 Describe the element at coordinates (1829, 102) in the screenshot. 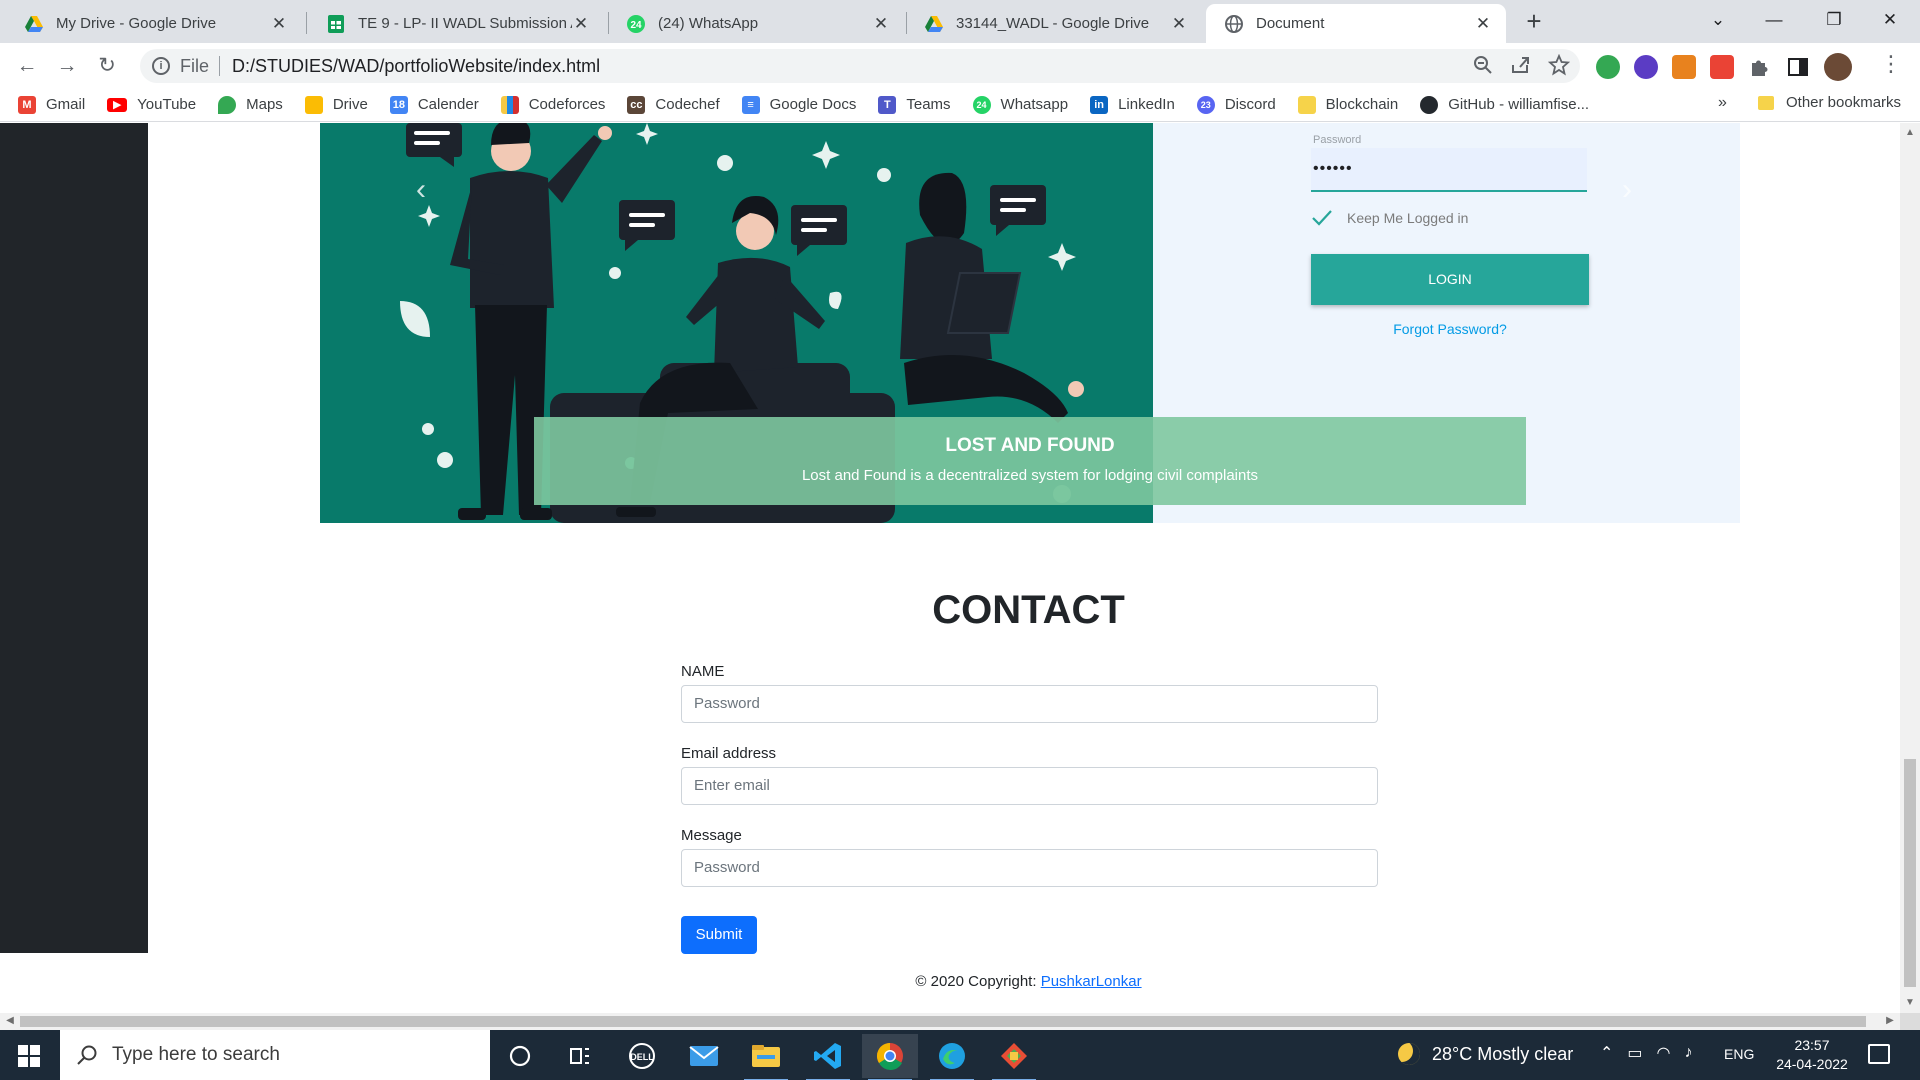

I see `other-bookmarks: Other bookmarks` at that location.